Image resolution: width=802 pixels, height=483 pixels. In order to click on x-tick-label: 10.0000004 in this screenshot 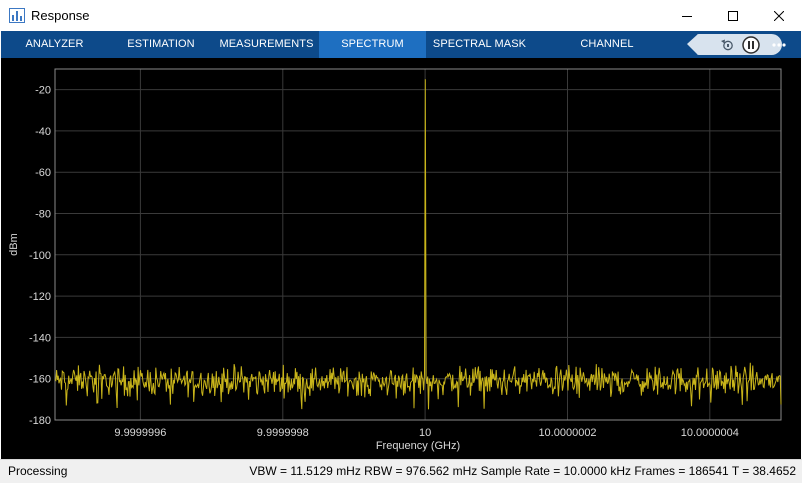, I will do `click(710, 433)`.